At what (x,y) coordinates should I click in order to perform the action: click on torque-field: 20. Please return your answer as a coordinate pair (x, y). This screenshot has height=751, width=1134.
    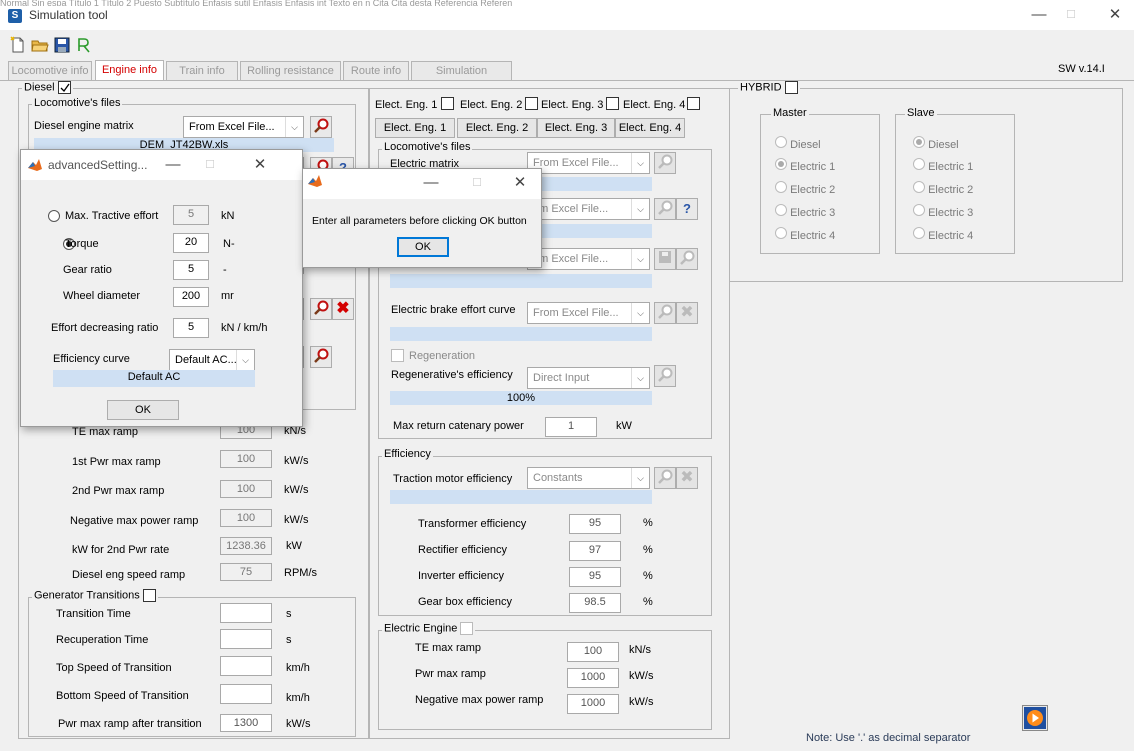
    Looking at the image, I should click on (191, 243).